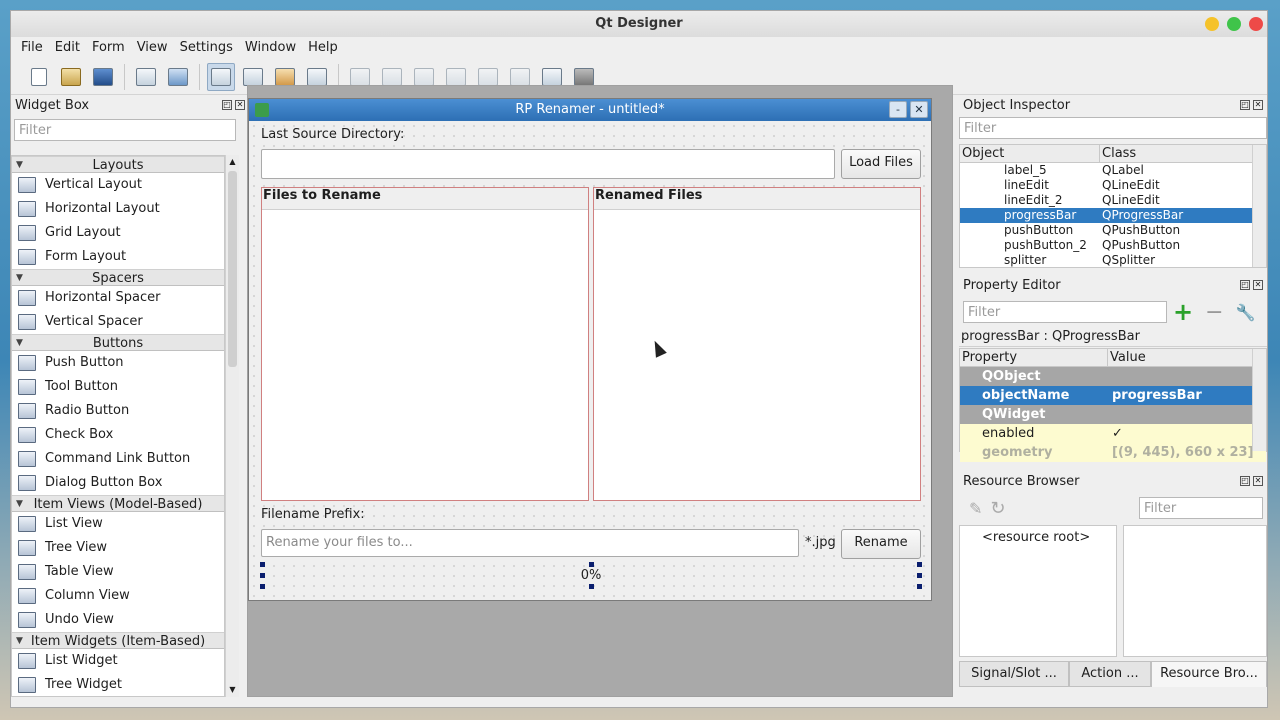 The height and width of the screenshot is (720, 1280). Describe the element at coordinates (1038, 591) in the screenshot. I see `resource-tree: <resource root>` at that location.